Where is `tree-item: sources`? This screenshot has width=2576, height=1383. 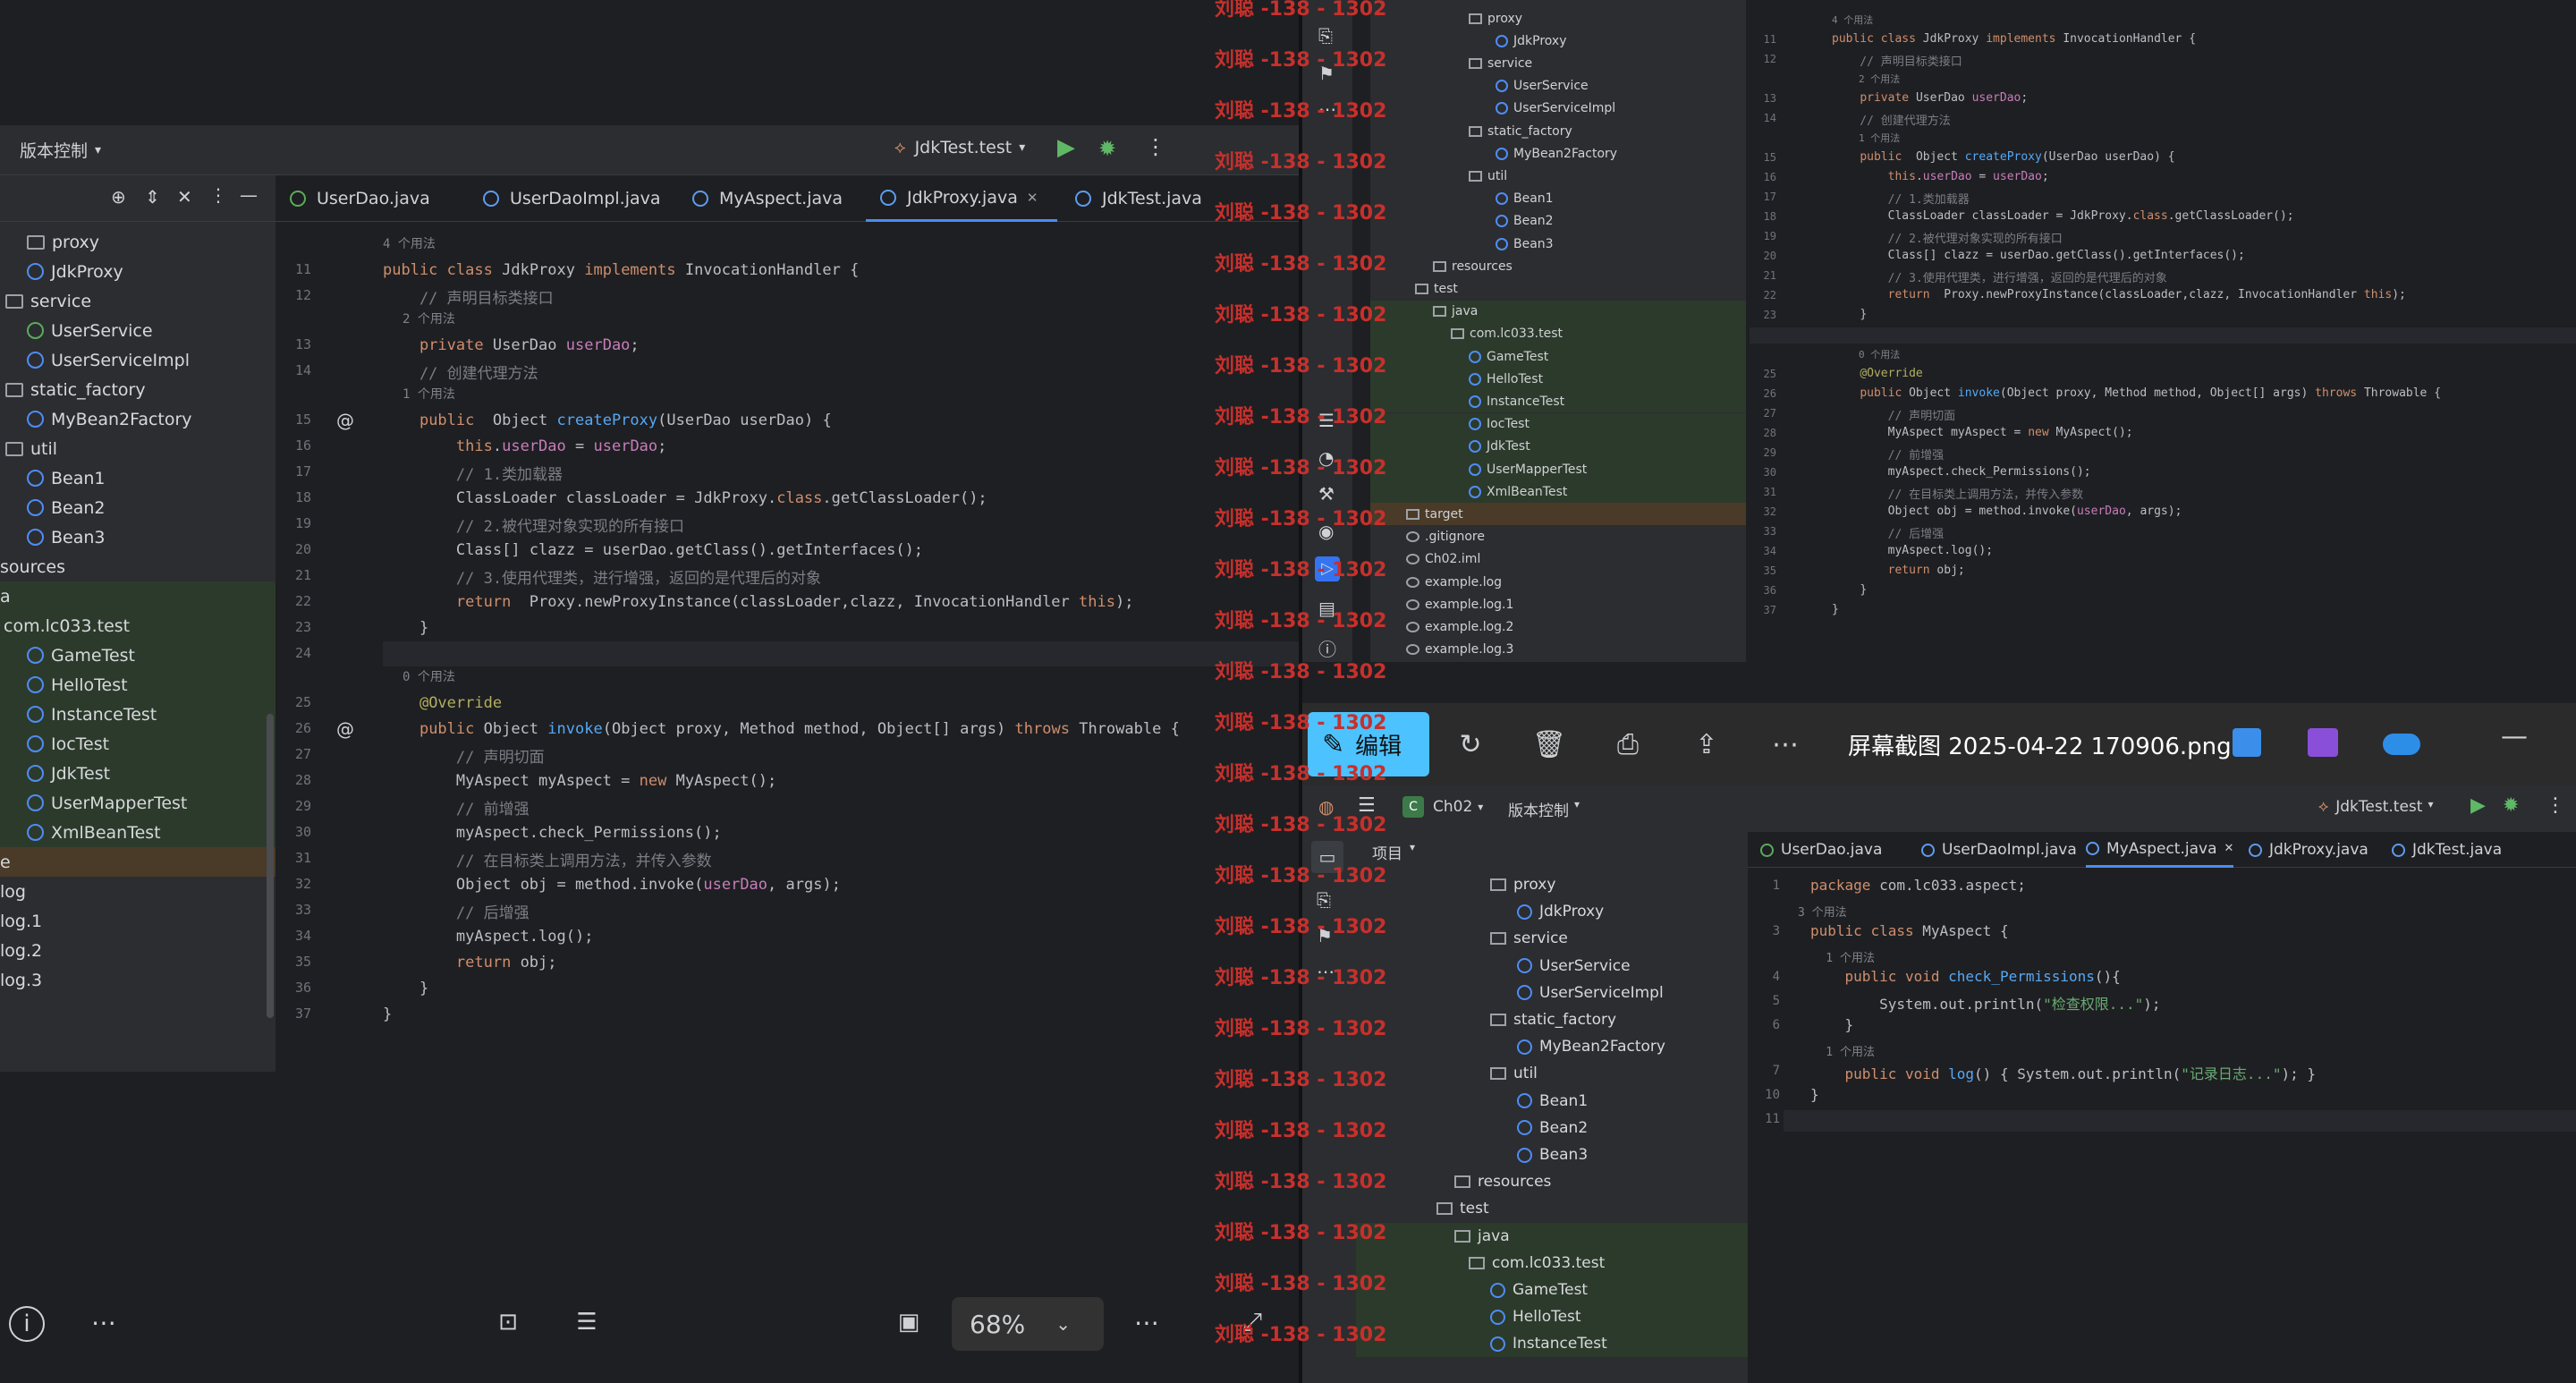 tree-item: sources is located at coordinates (137, 566).